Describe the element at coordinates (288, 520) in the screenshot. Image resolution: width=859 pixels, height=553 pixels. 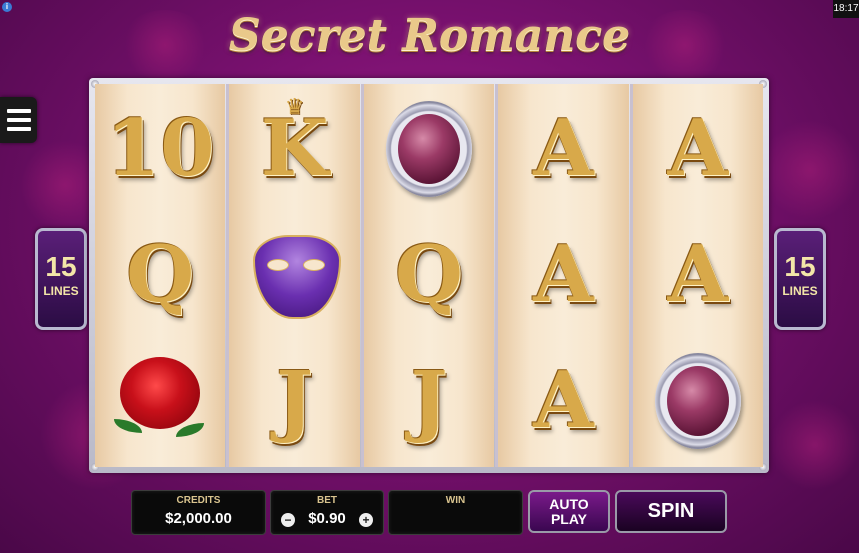
I see `bet-decrease-button: −` at that location.